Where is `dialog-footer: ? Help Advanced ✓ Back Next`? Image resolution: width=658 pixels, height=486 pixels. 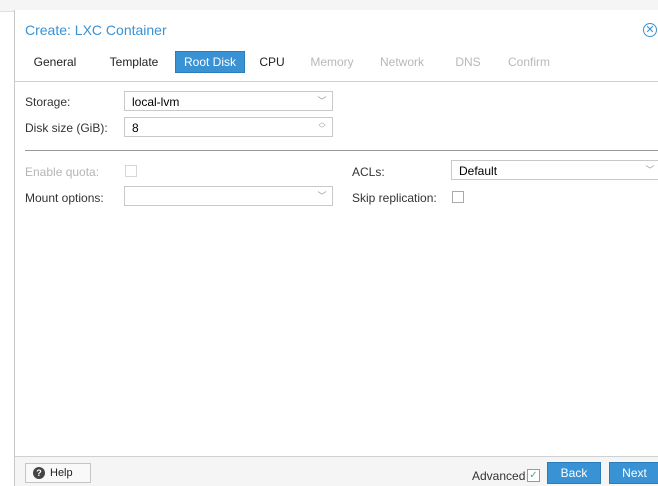 dialog-footer: ? Help Advanced ✓ Back Next is located at coordinates (336, 471).